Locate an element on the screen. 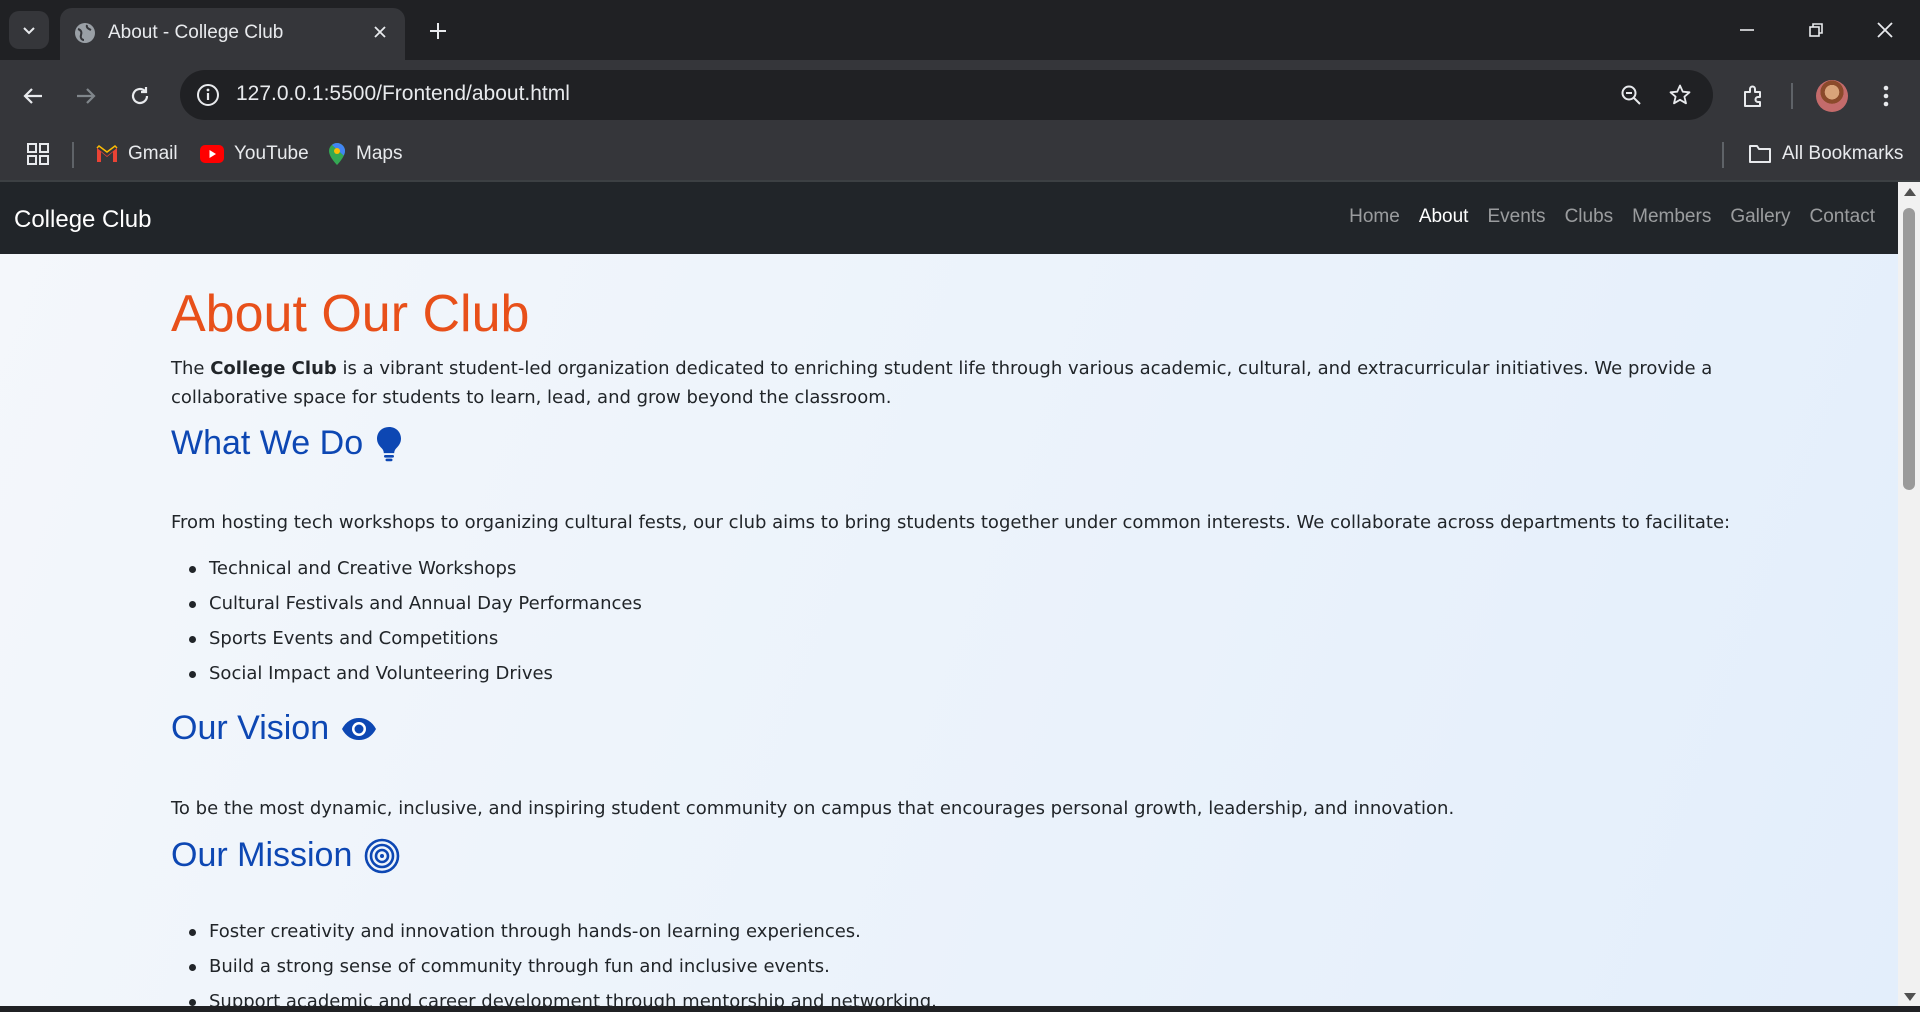 The image size is (1920, 1012). mission-title: Our Mission is located at coordinates (262, 855).